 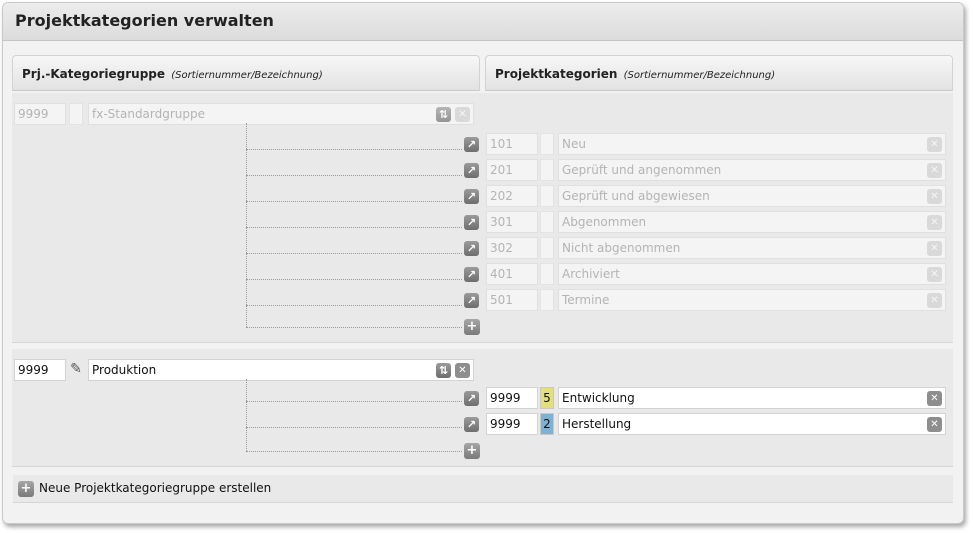 What do you see at coordinates (752, 222) in the screenshot?
I see `category-name-field: Abgenommen` at bounding box center [752, 222].